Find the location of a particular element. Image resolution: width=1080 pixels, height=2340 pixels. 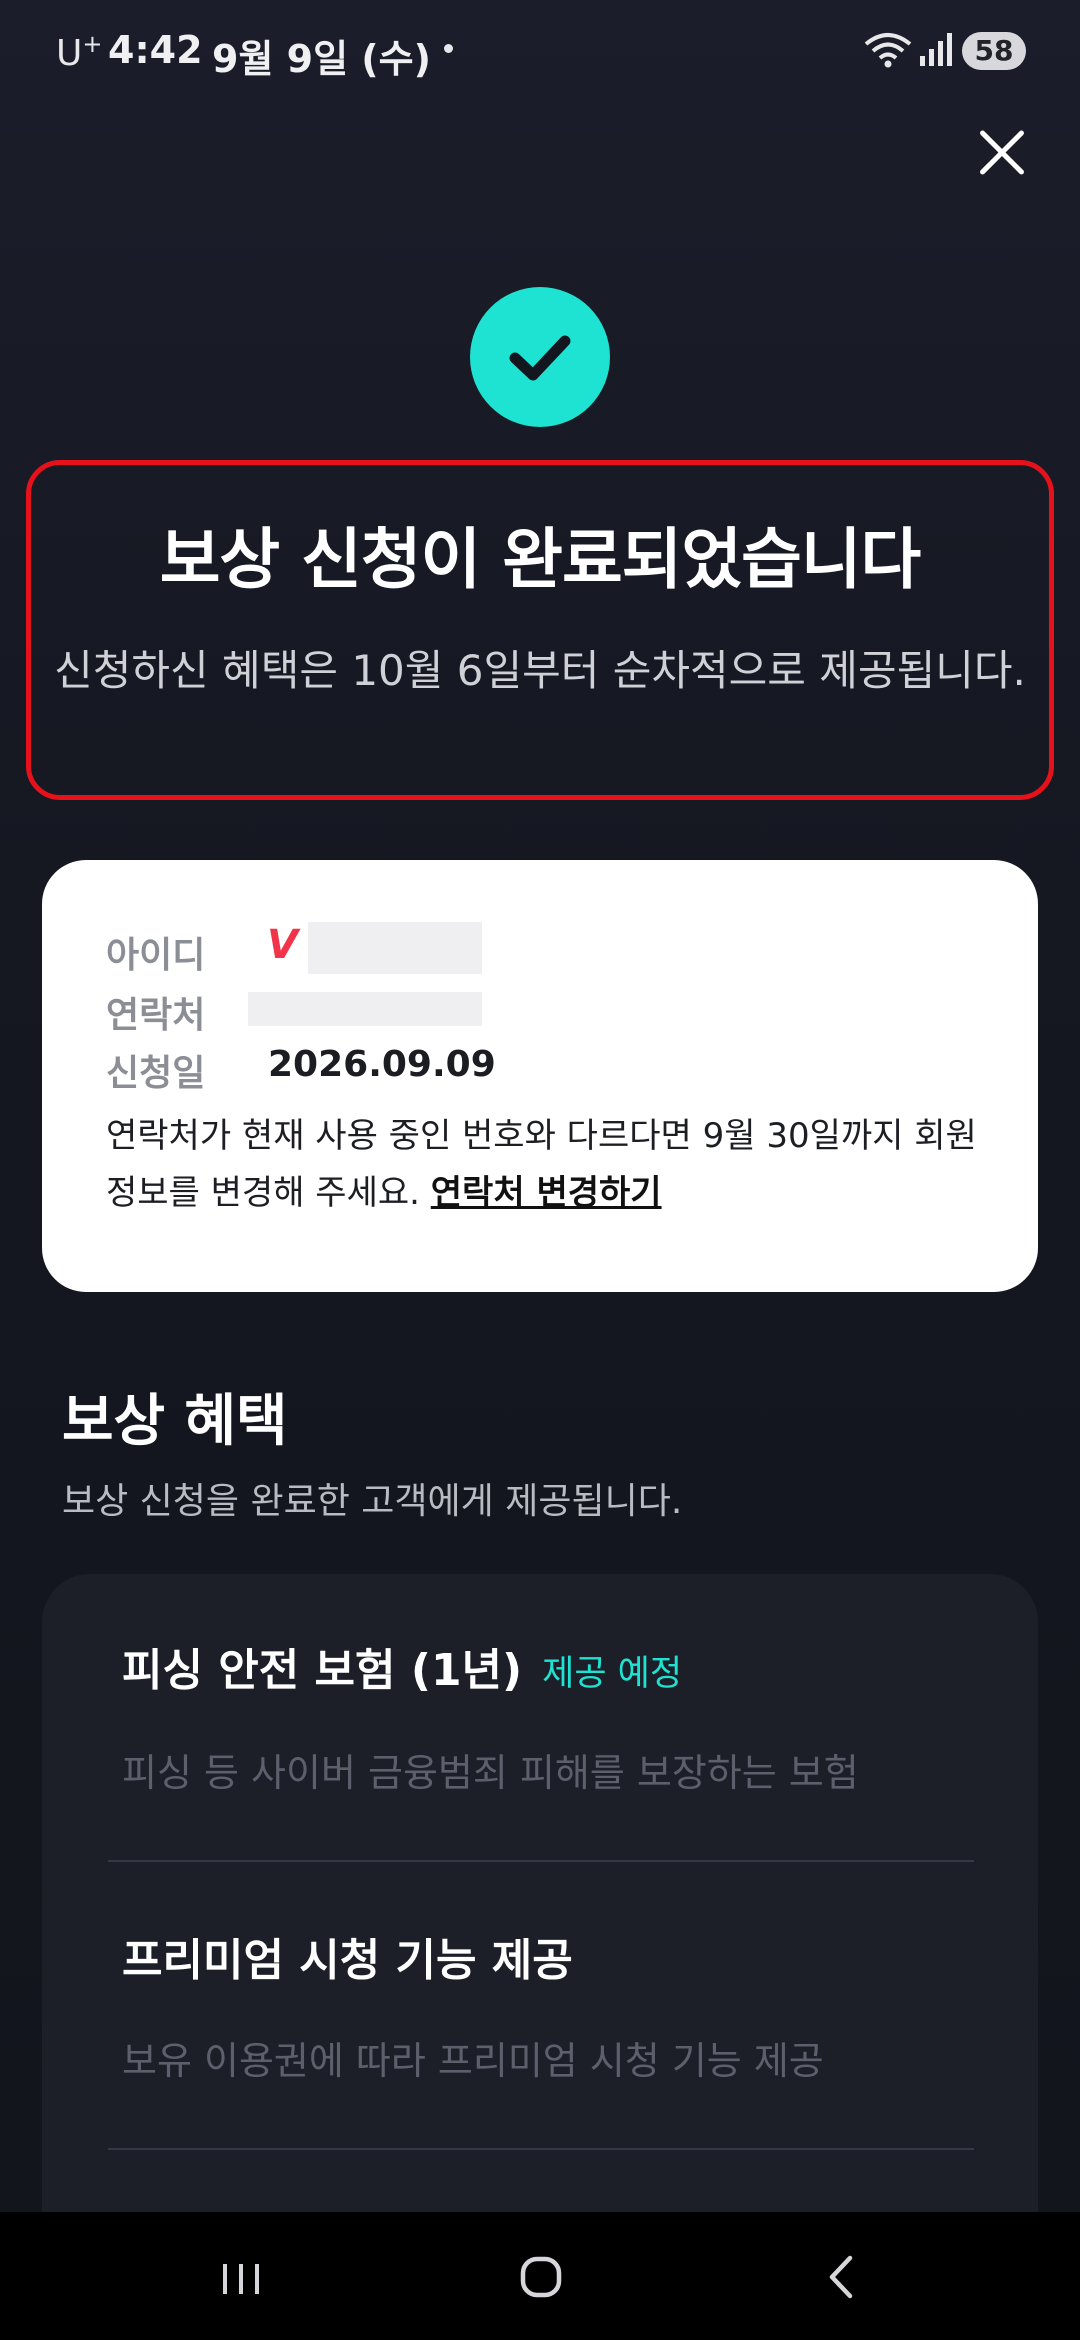

home-icon is located at coordinates (541, 2277).